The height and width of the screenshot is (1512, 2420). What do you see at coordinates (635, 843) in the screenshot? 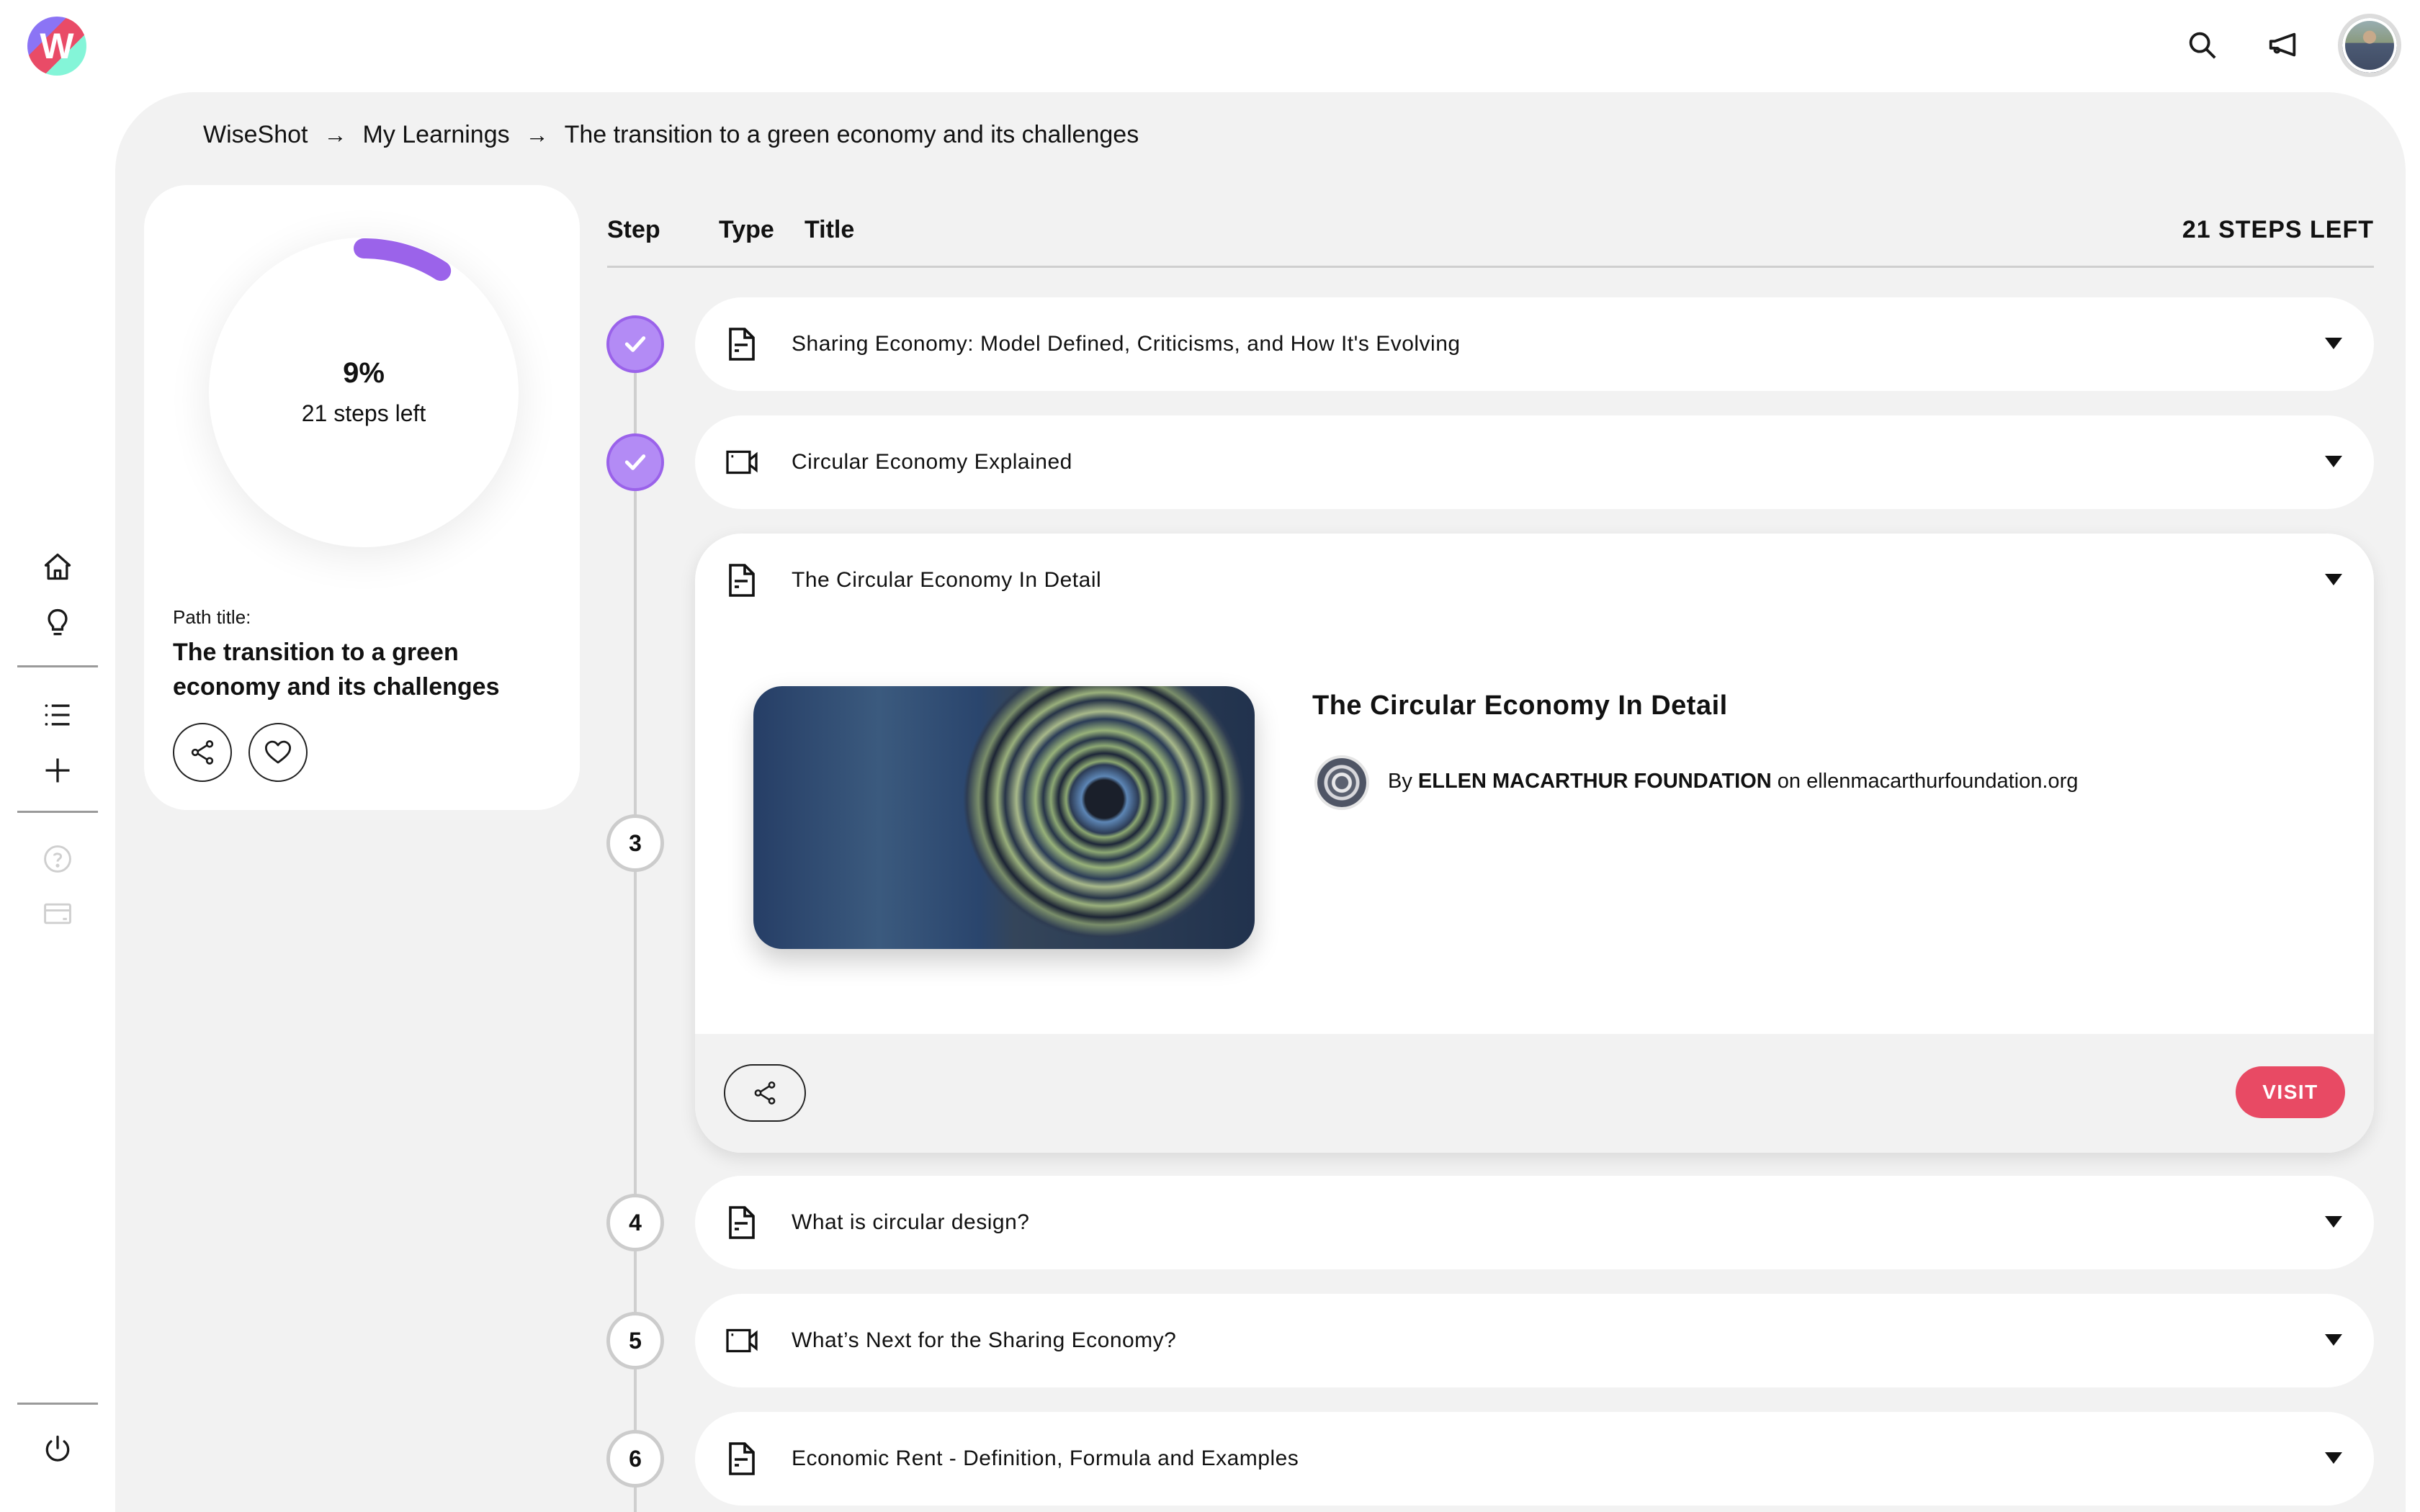
I see `step-marker: 3` at bounding box center [635, 843].